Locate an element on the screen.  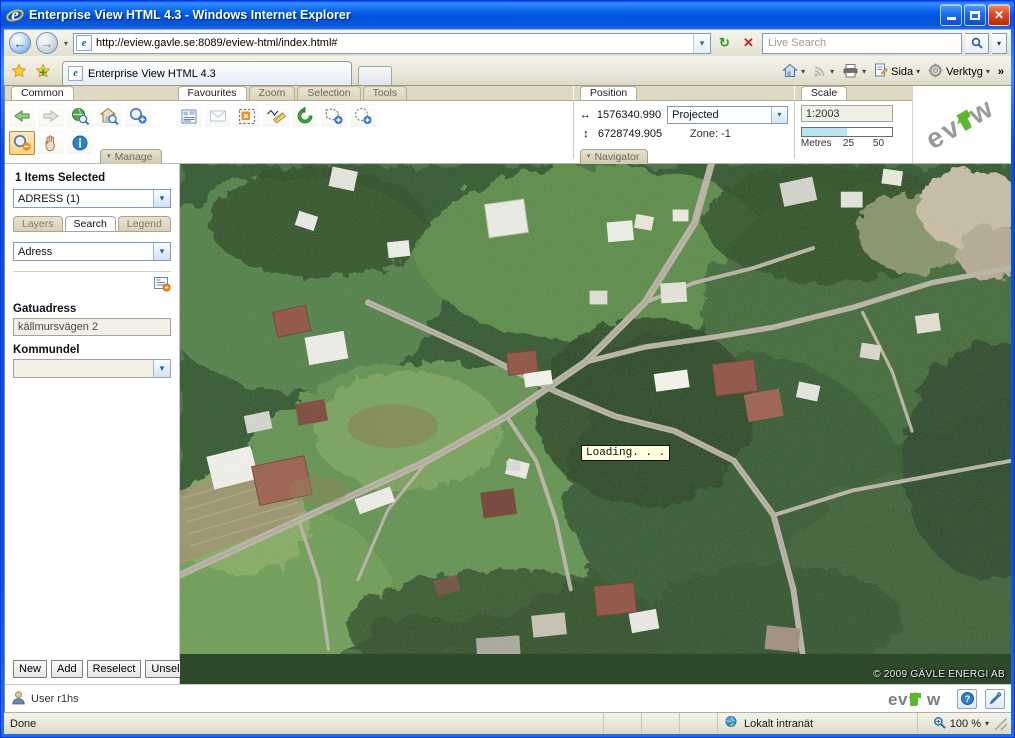
search-icon is located at coordinates (977, 43).